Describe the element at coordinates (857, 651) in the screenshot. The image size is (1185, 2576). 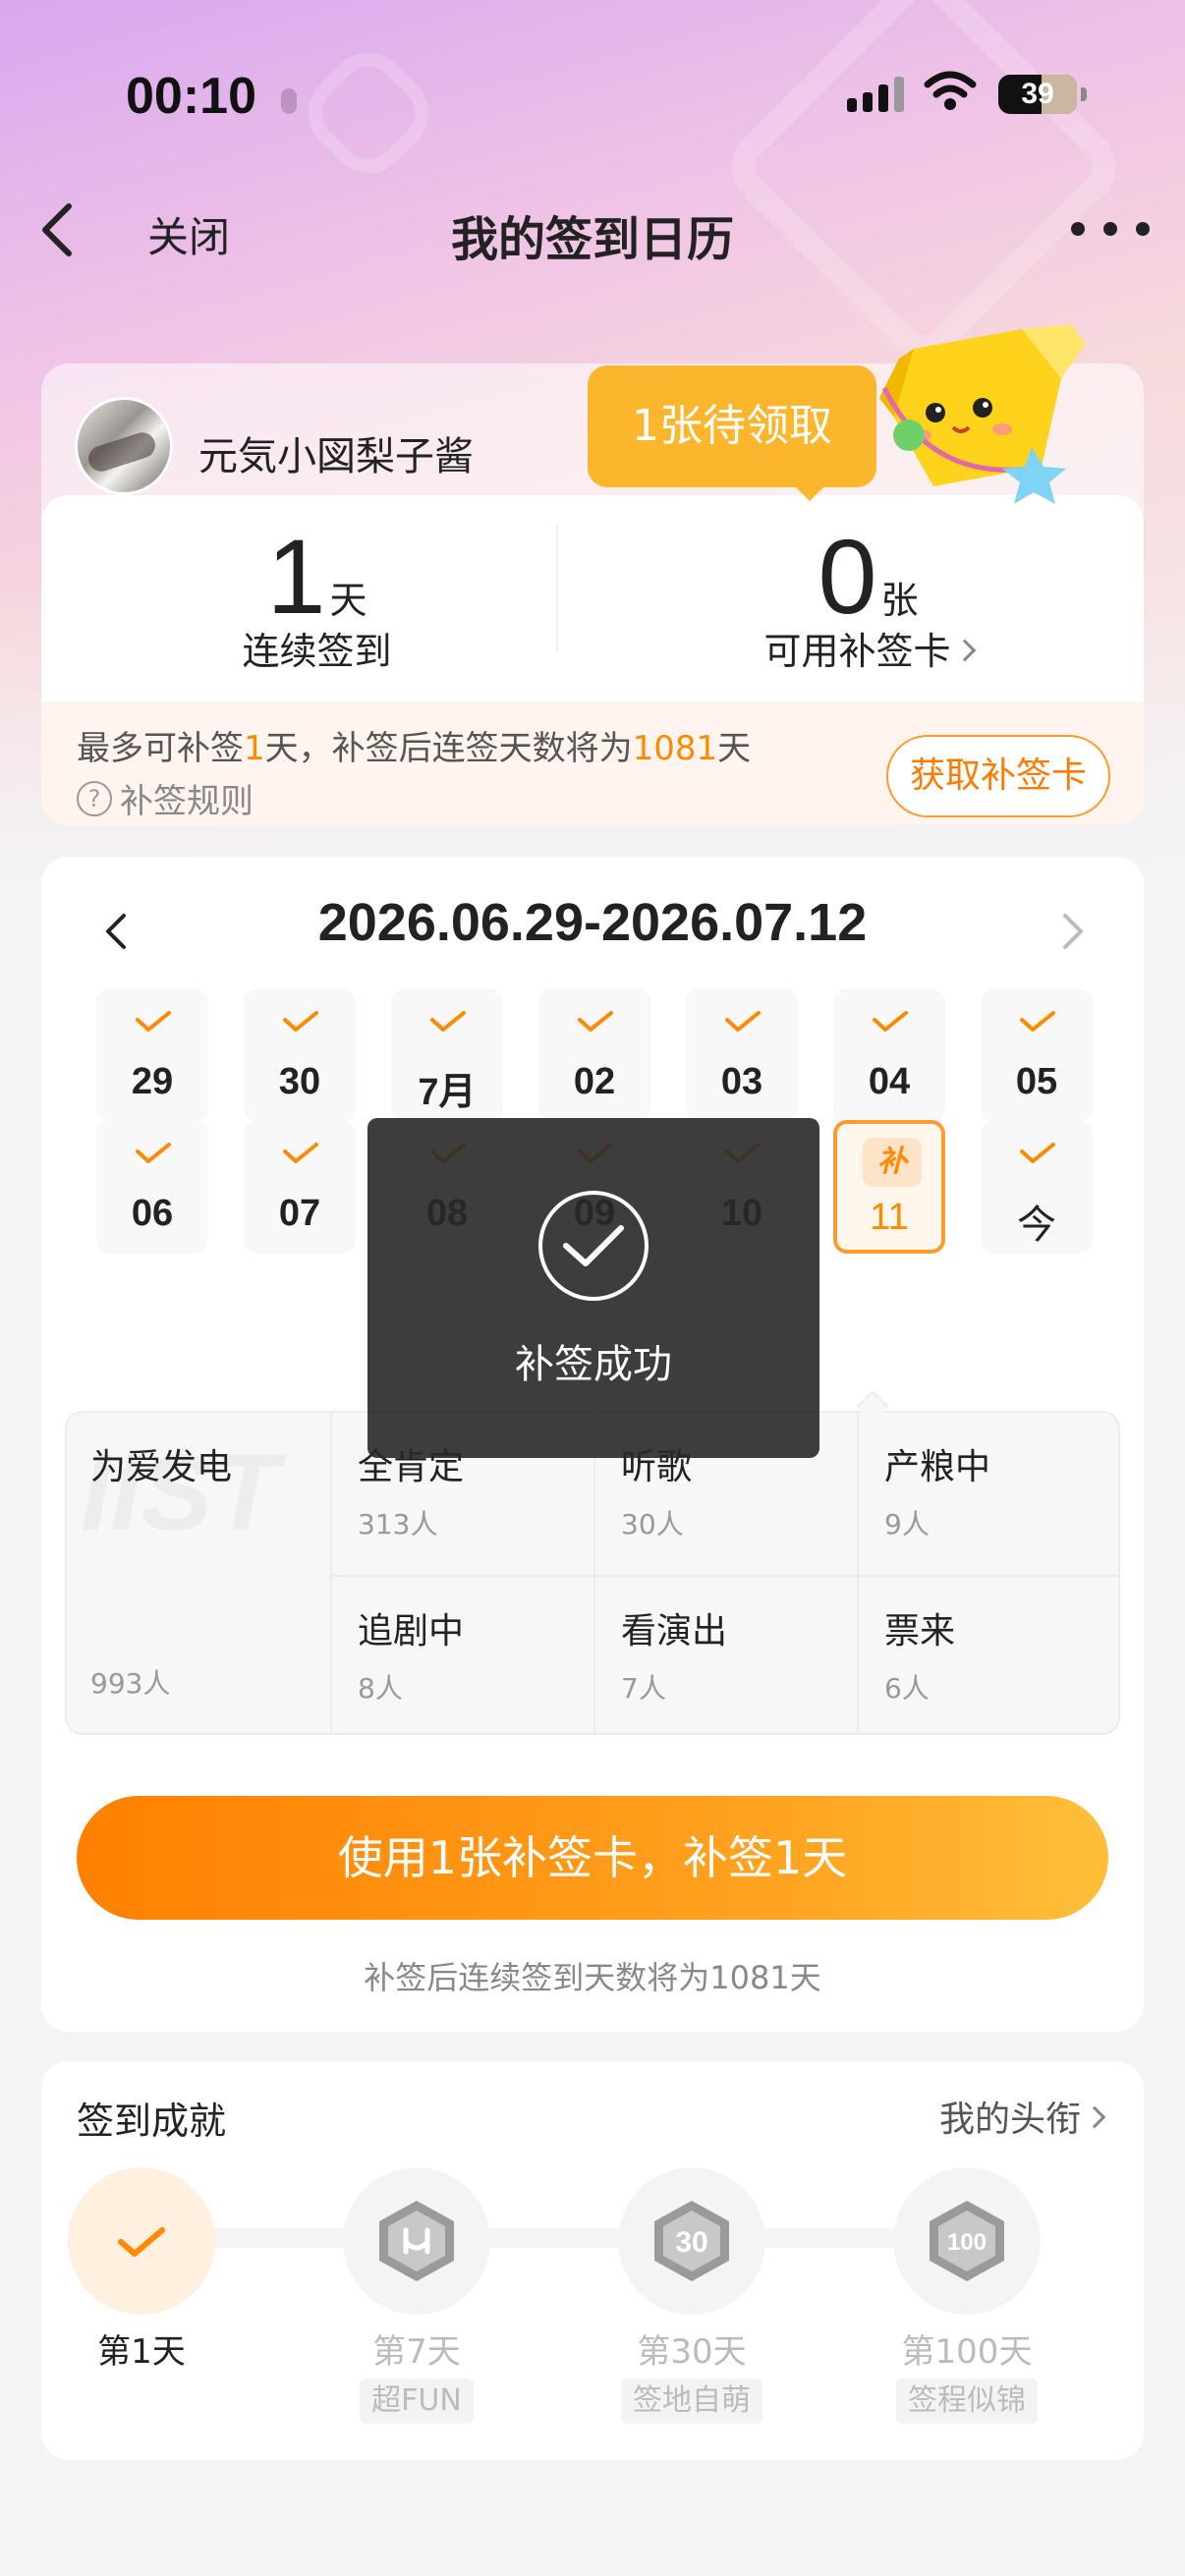
I see `cards-label: 可用补签卡` at that location.